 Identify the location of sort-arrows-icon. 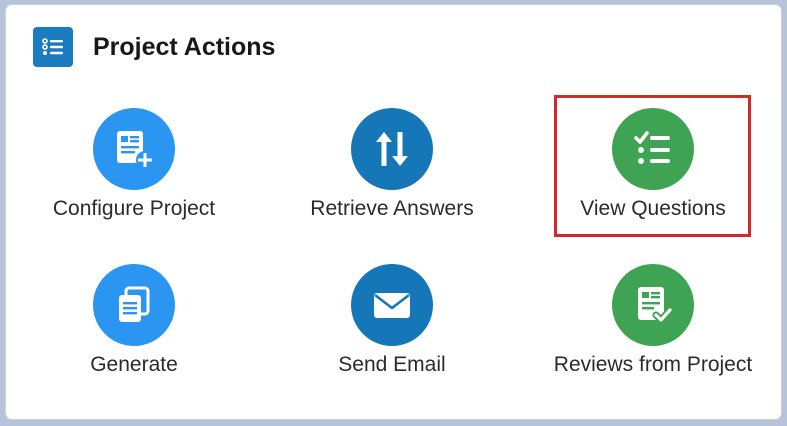
(392, 149).